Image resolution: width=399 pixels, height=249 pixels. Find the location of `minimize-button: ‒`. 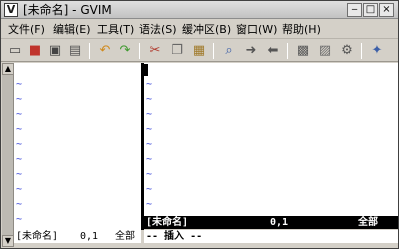

minimize-button: ‒ is located at coordinates (354, 10).